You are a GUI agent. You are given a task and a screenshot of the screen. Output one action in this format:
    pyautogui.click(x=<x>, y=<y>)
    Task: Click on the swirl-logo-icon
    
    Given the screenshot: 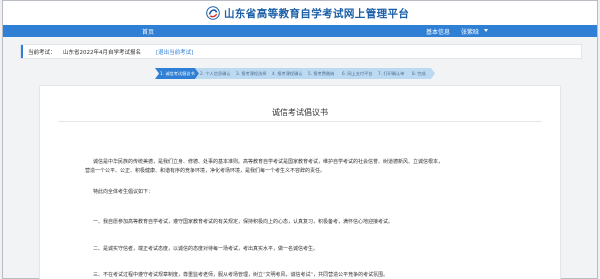 What is the action you would take?
    pyautogui.click(x=213, y=13)
    